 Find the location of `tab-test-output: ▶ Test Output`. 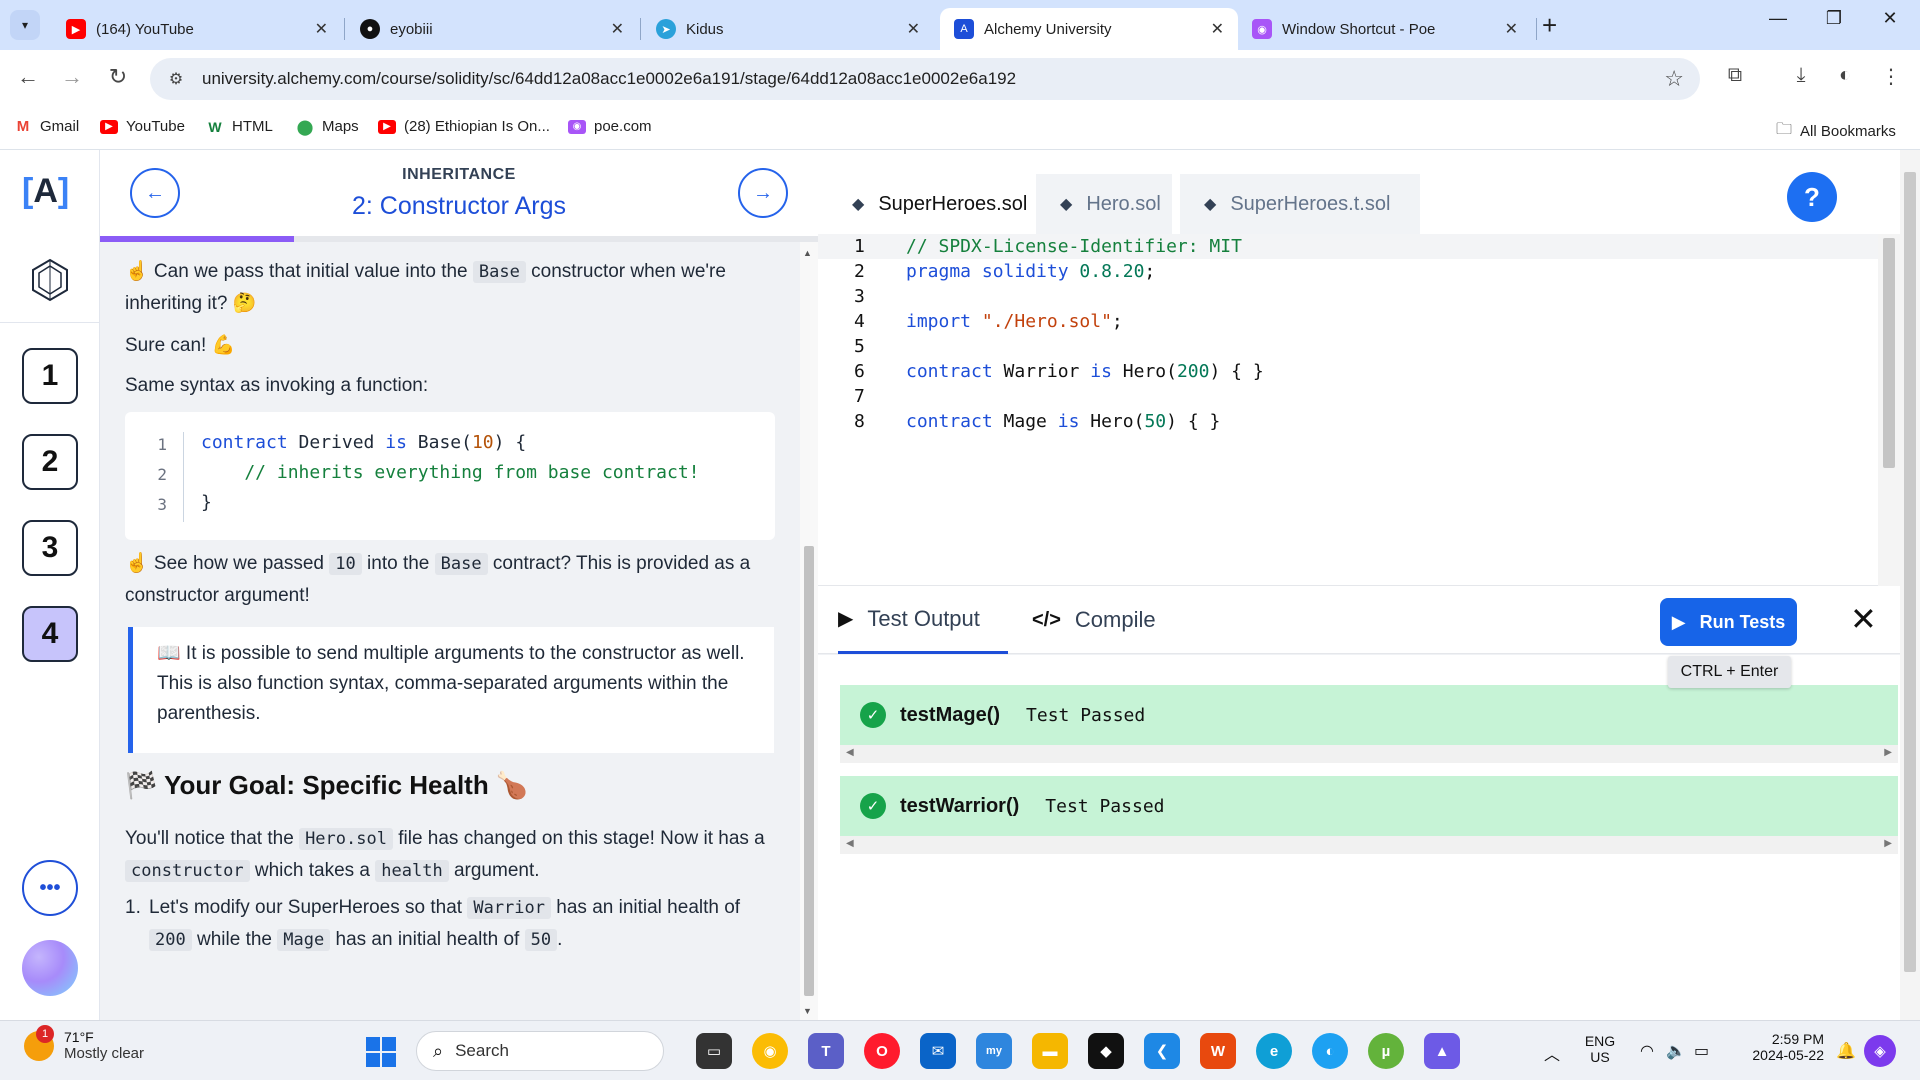

tab-test-output: ▶ Test Output is located at coordinates (923, 620).